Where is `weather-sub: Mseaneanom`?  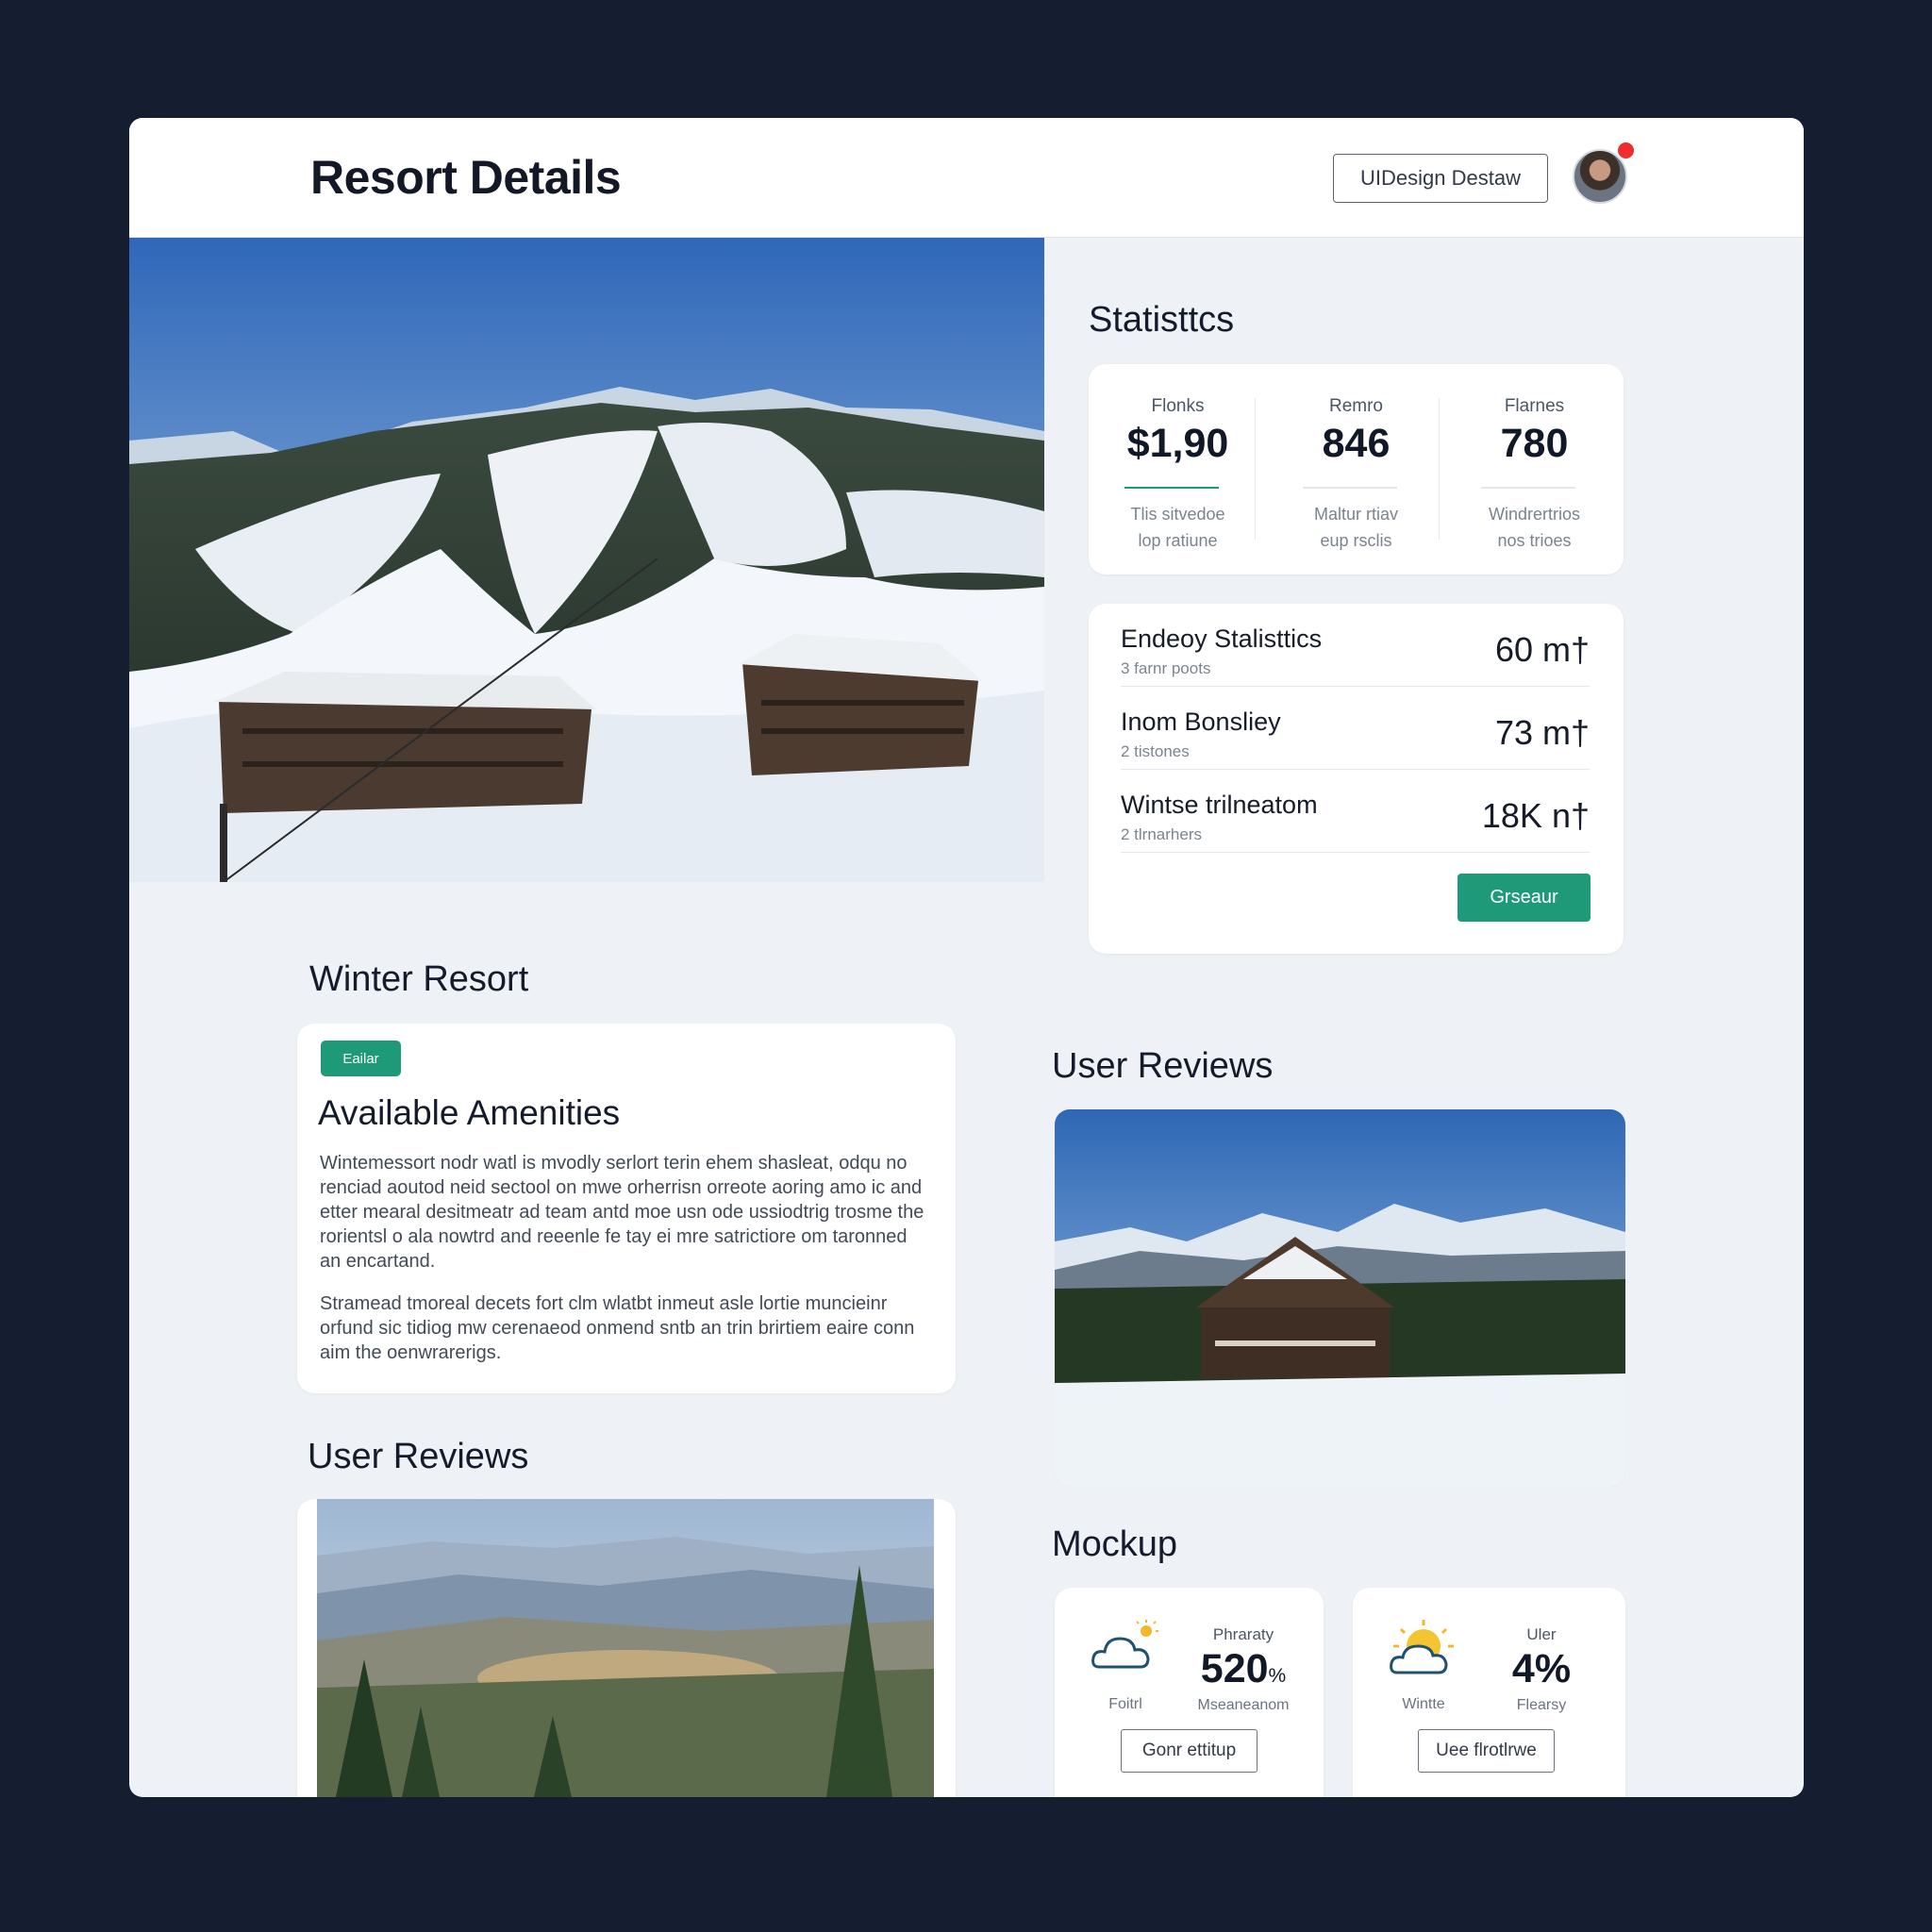 weather-sub: Mseaneanom is located at coordinates (1243, 1705).